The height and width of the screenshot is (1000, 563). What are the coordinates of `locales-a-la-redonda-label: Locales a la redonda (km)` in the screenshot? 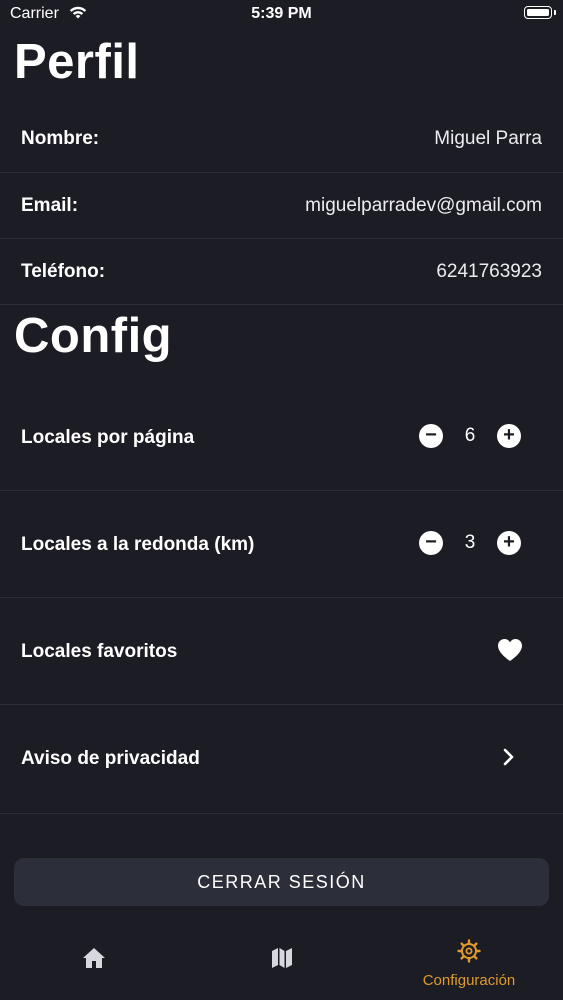 It's located at (138, 544).